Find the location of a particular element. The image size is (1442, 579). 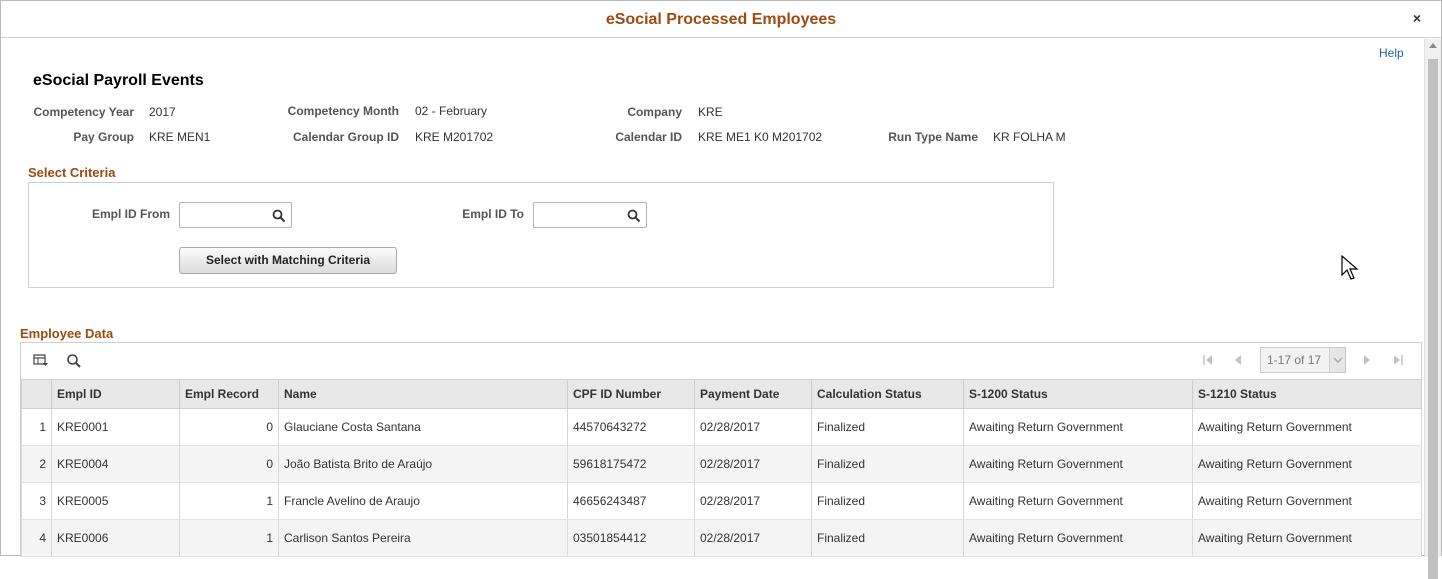

first-page-icon is located at coordinates (1208, 360).